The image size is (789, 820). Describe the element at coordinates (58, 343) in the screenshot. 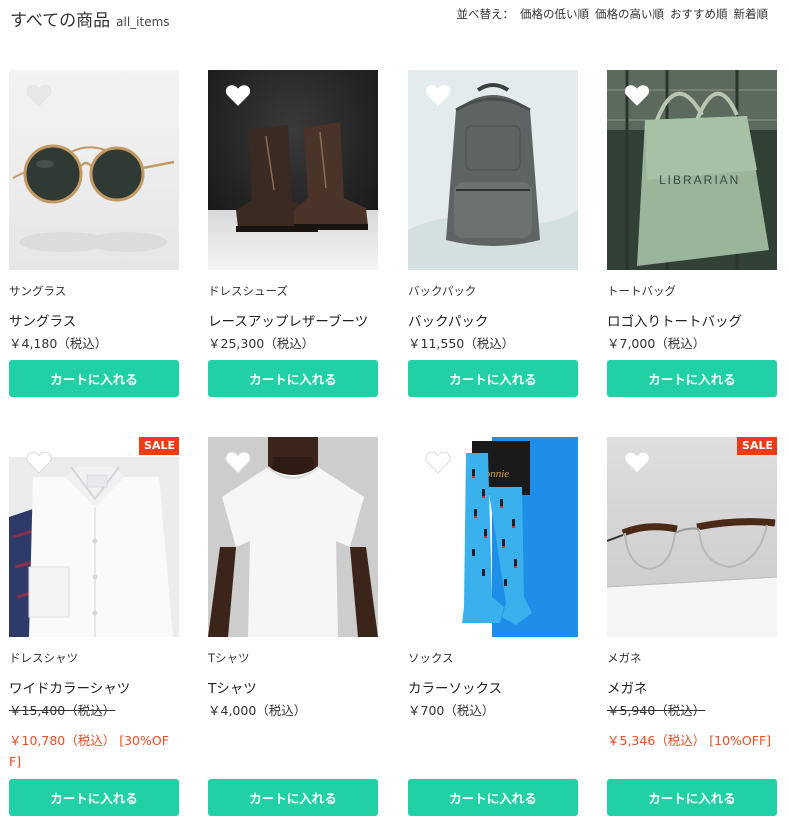

I see `product-price: ￥4,180（税込）` at that location.